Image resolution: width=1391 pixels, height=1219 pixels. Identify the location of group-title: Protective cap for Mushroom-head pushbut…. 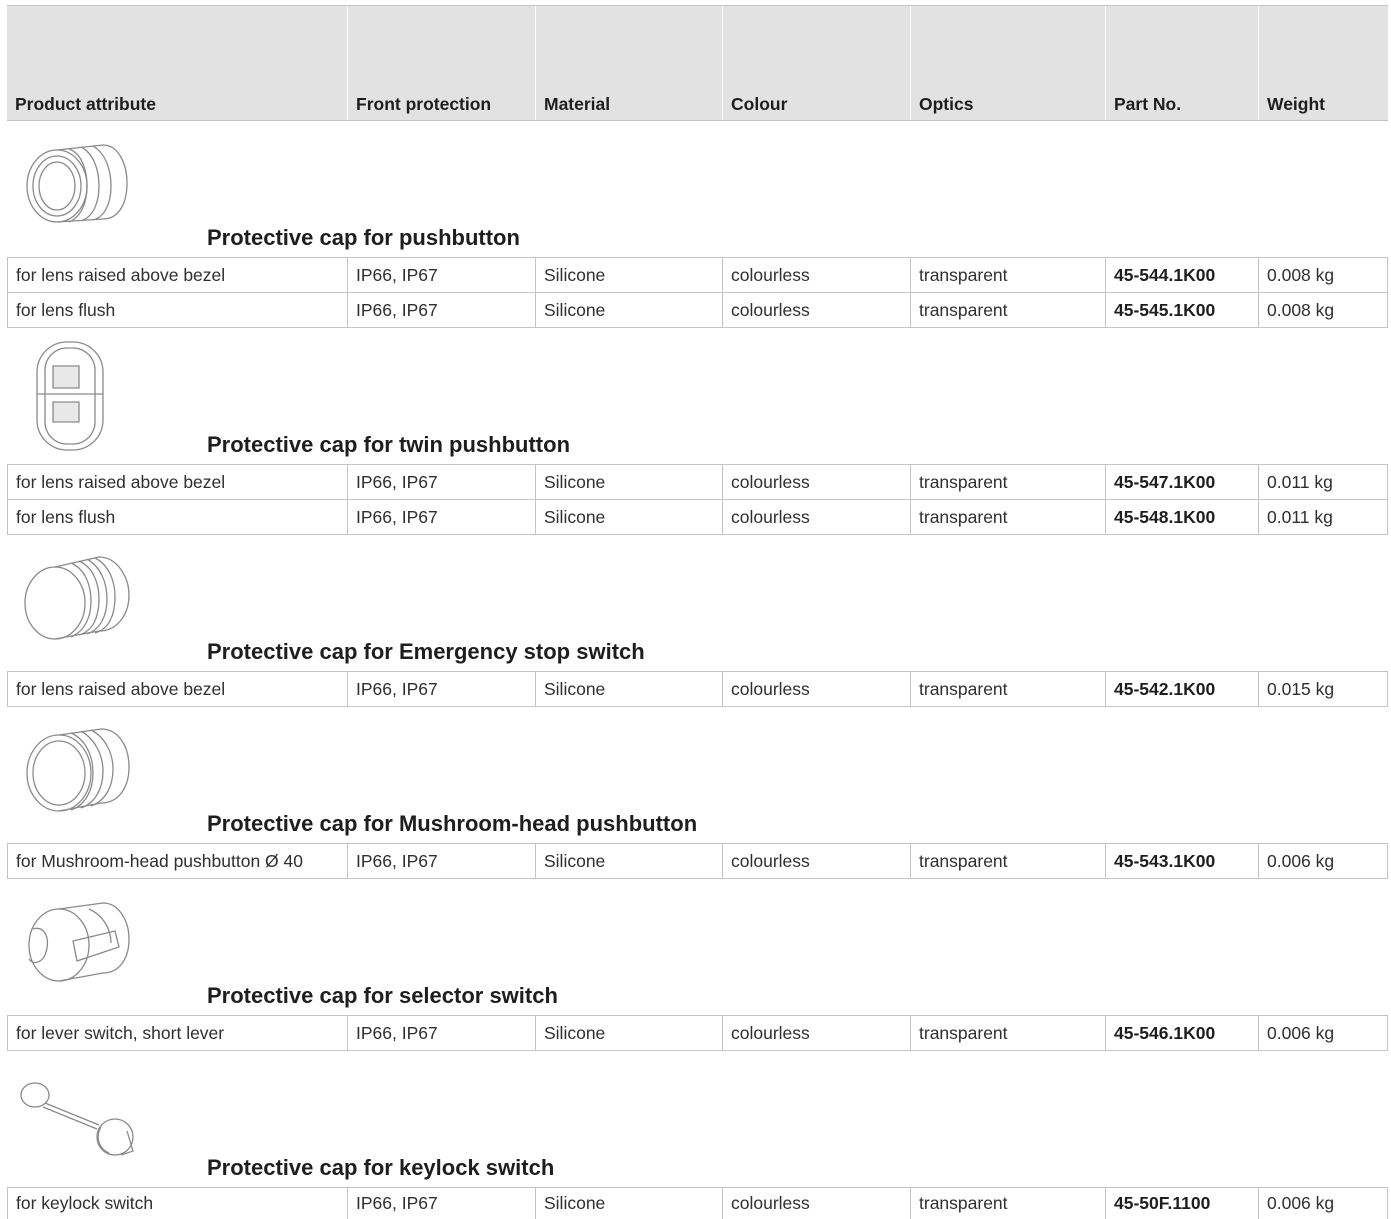
(452, 823).